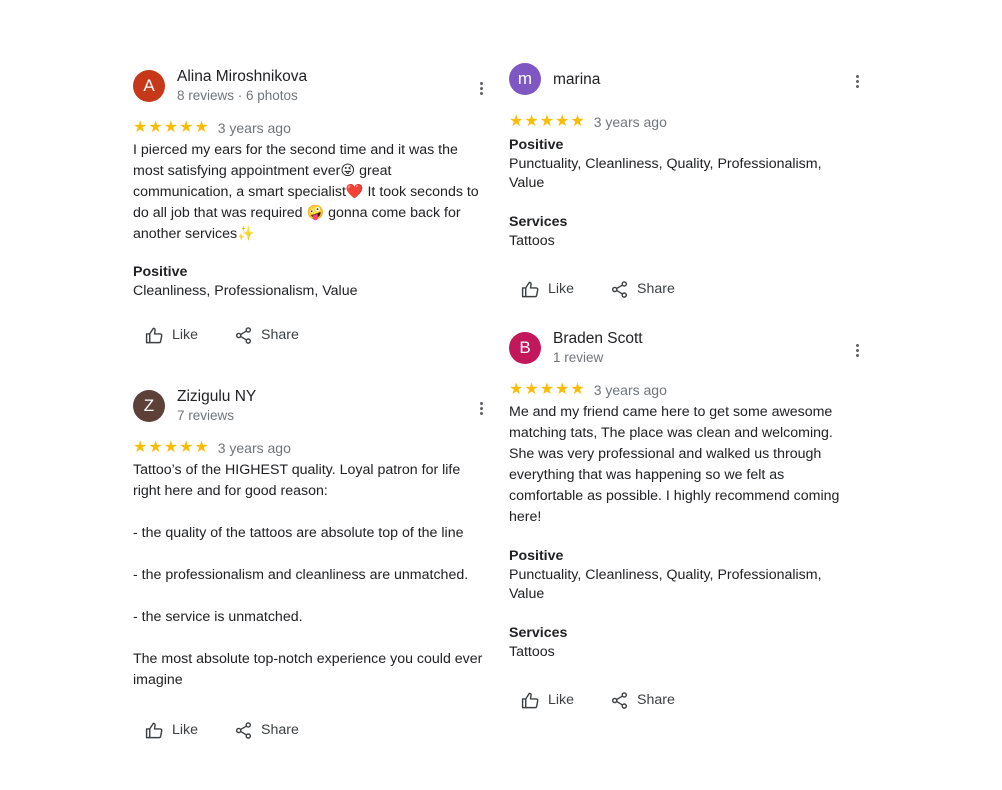 This screenshot has width=1002, height=790. What do you see at coordinates (310, 409) in the screenshot?
I see `review-header: Z Zizigulu NY 7 reviews` at bounding box center [310, 409].